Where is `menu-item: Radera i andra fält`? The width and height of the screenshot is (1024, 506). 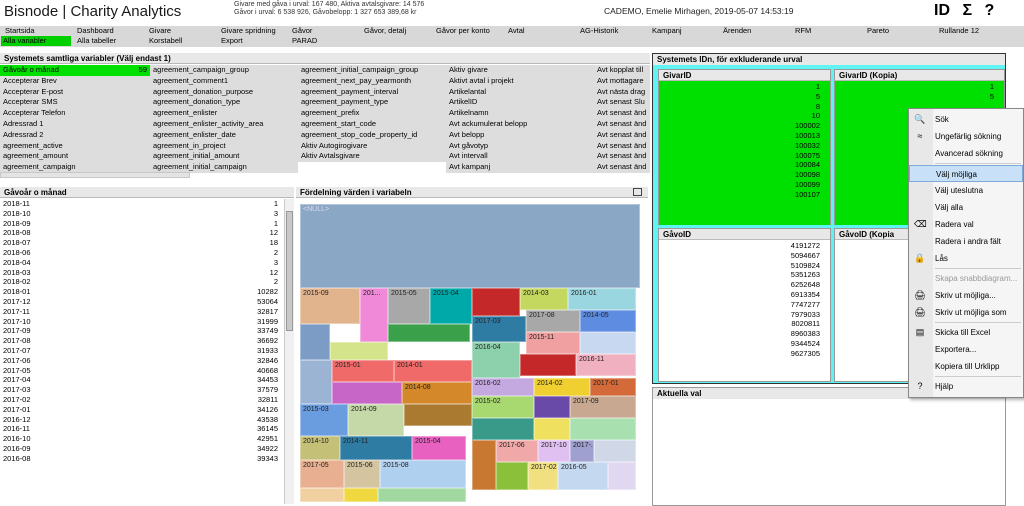
menu-item: Radera i andra fält is located at coordinates (966, 241).